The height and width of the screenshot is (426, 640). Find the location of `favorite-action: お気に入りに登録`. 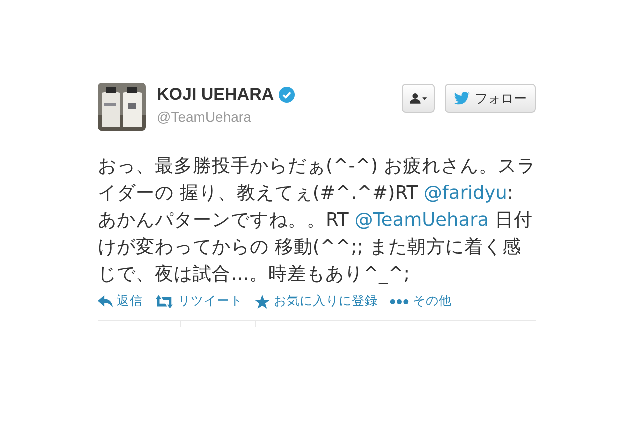

favorite-action: お気に入りに登録 is located at coordinates (316, 301).